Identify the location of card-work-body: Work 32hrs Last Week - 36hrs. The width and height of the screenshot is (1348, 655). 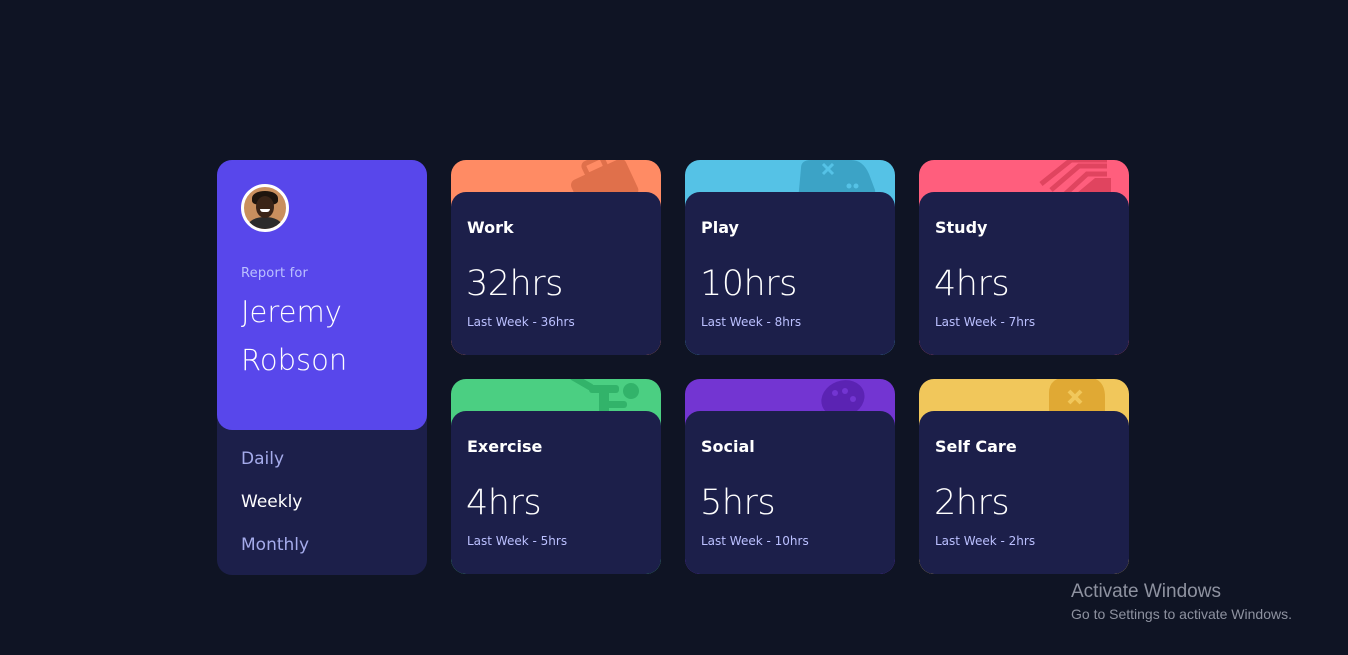
(556, 273).